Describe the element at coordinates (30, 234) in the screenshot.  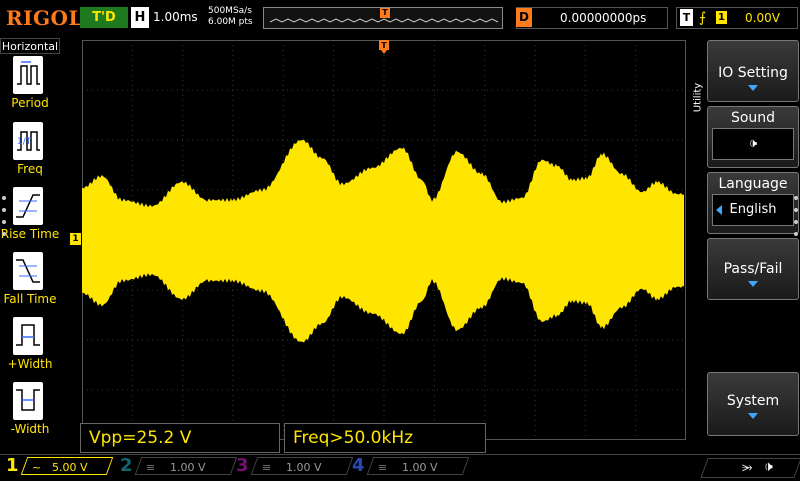
I see `measure-rise-time-label: Rise Time` at that location.